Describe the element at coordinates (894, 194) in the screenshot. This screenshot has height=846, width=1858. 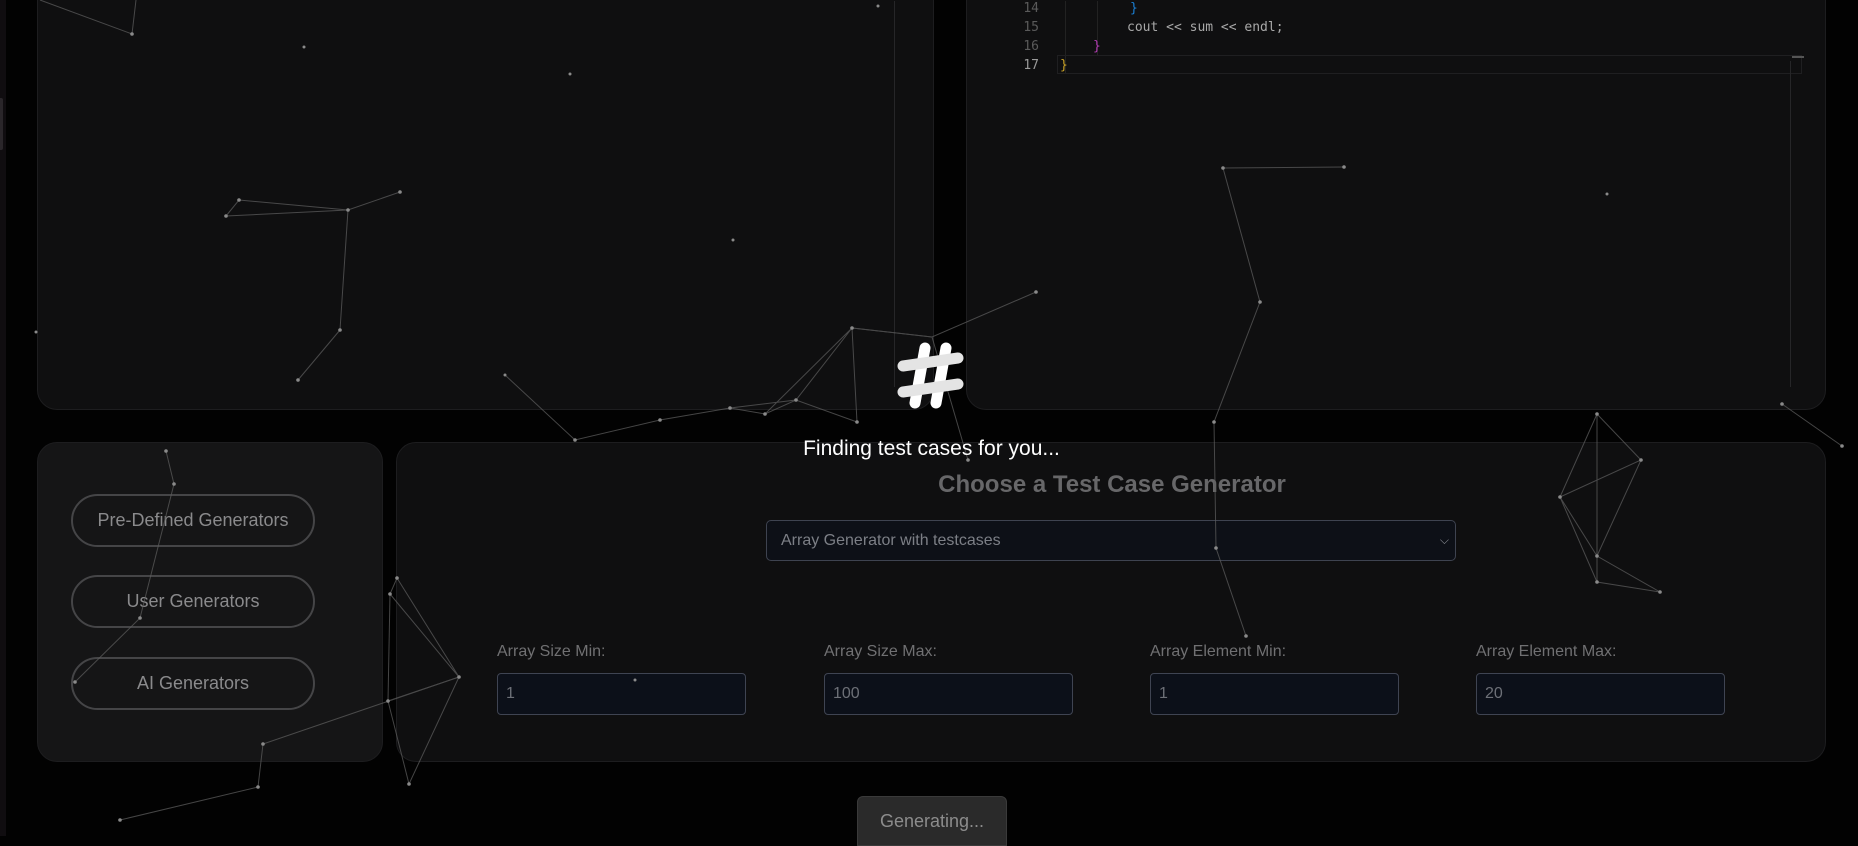
I see `panel-scrollbar` at that location.